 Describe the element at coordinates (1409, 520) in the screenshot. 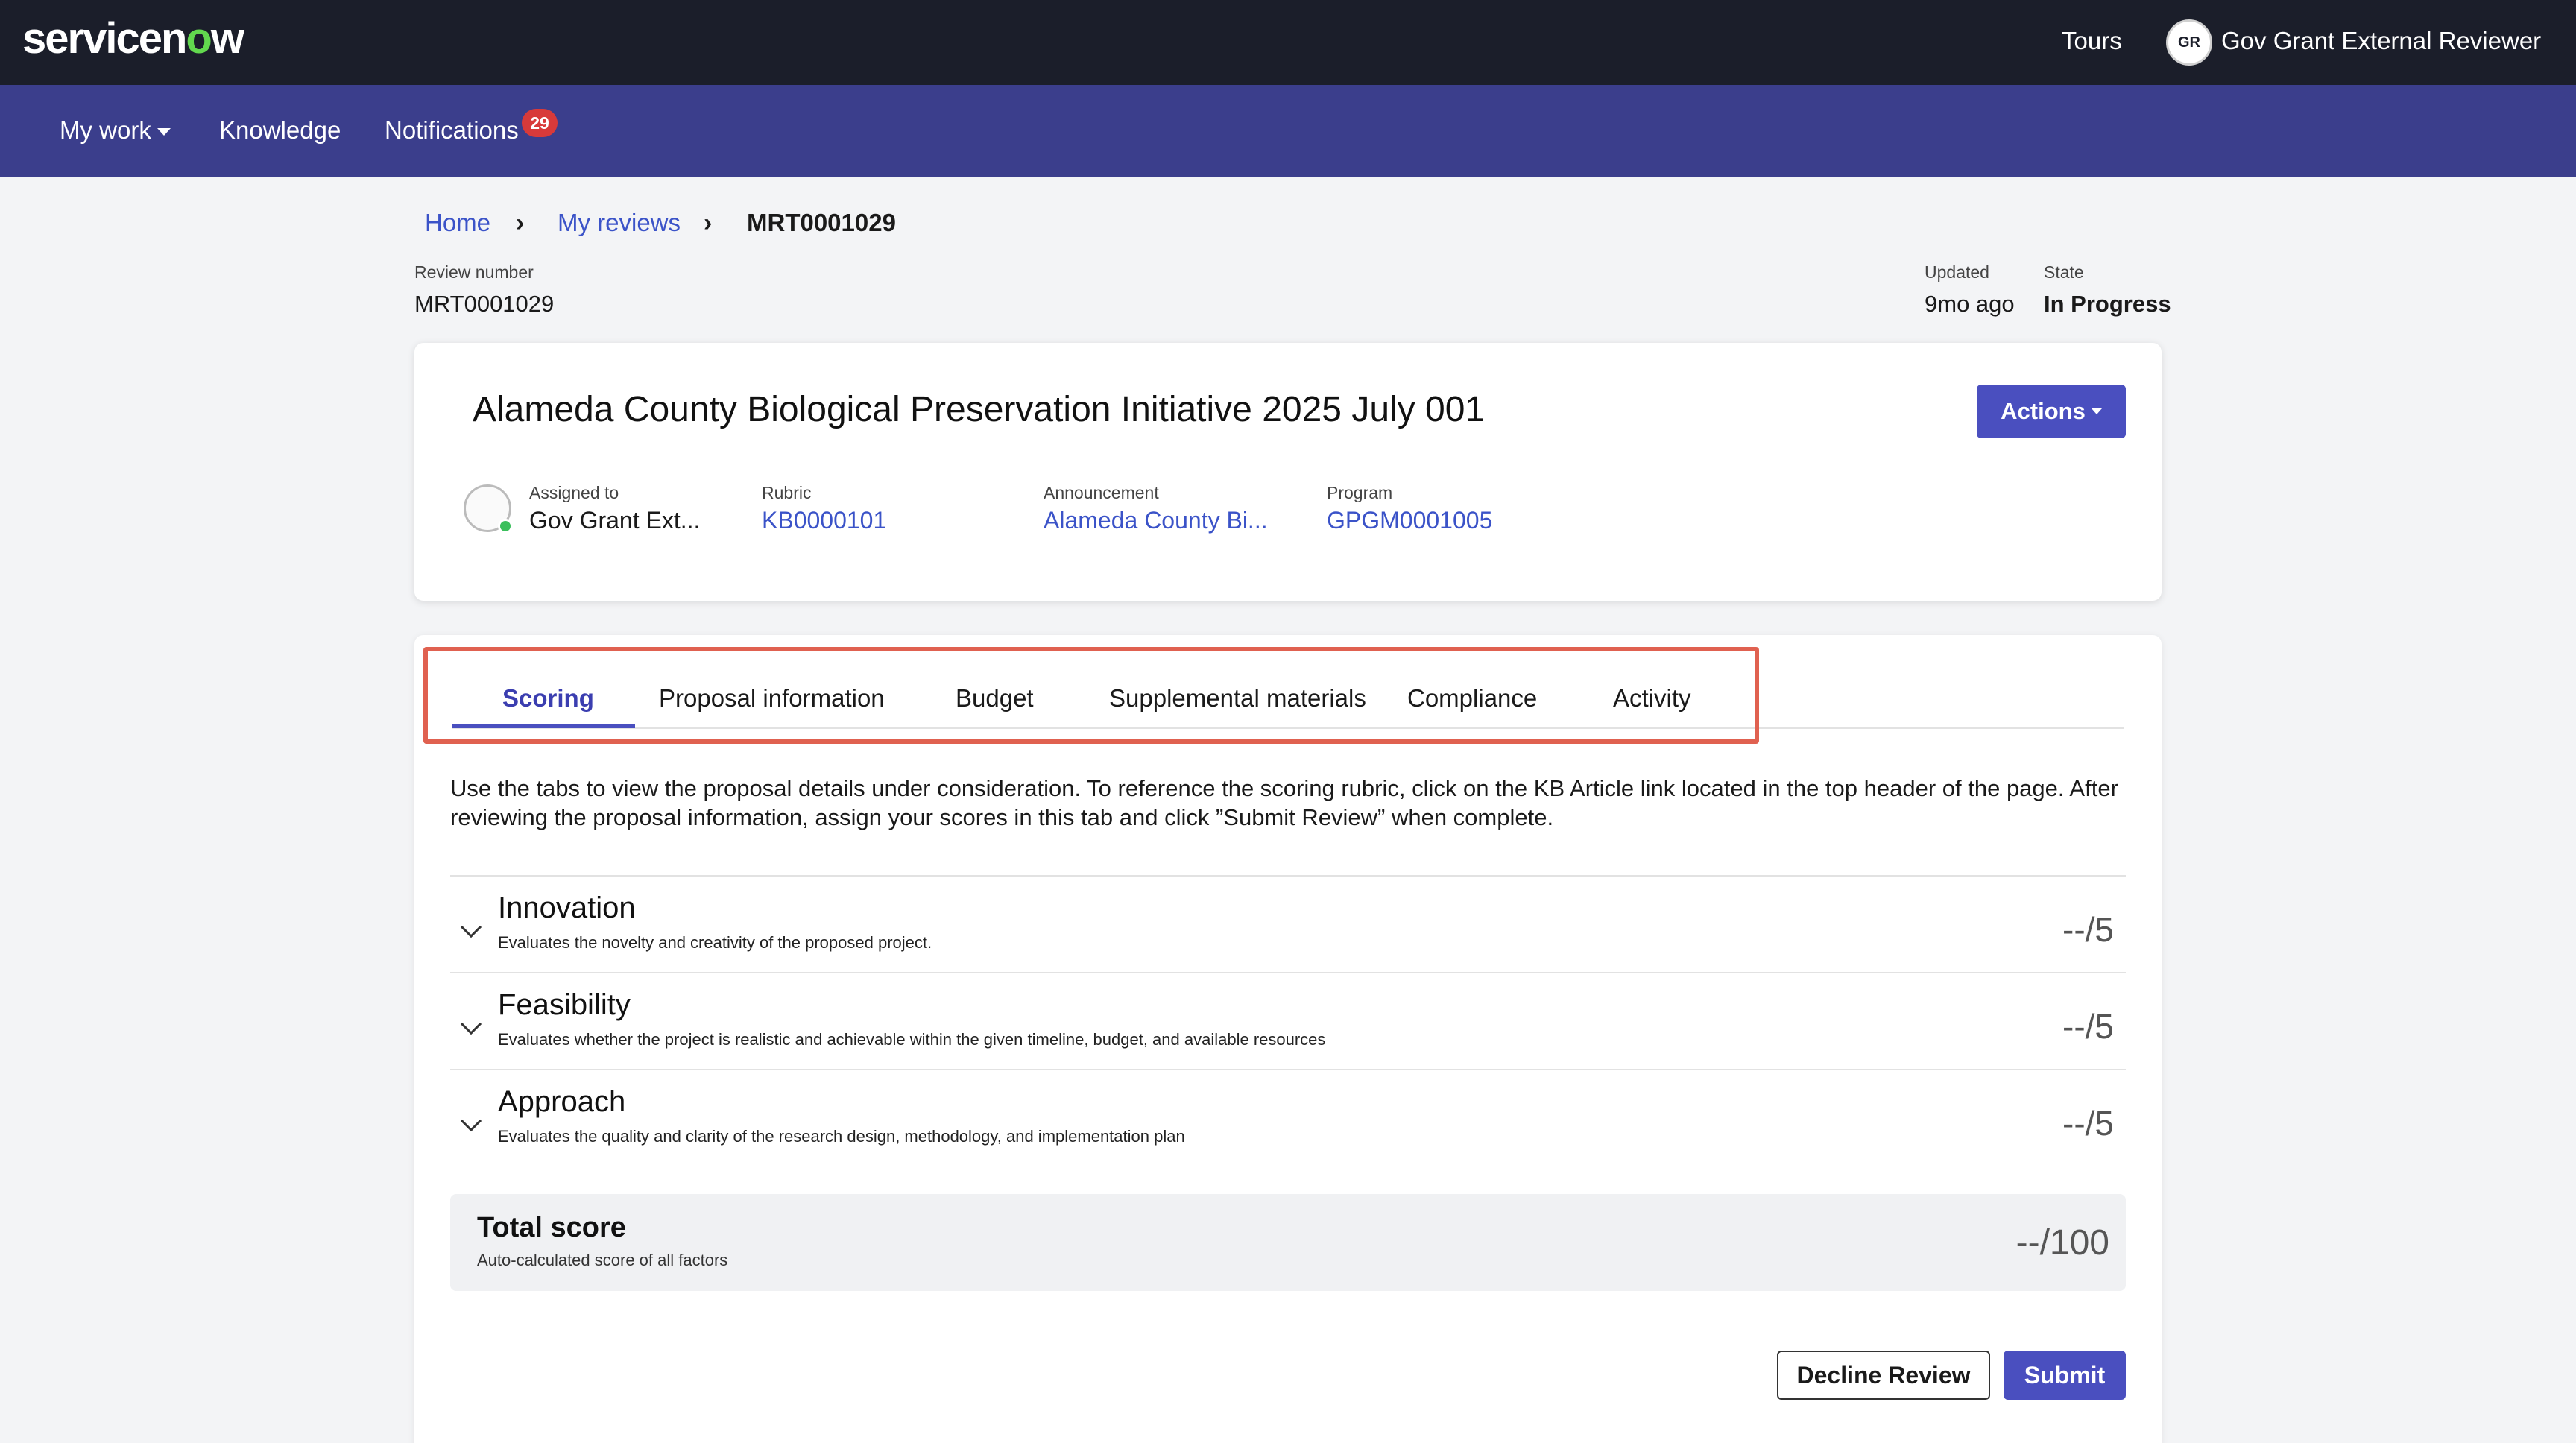

I see `program-link: GPGM0001005` at that location.